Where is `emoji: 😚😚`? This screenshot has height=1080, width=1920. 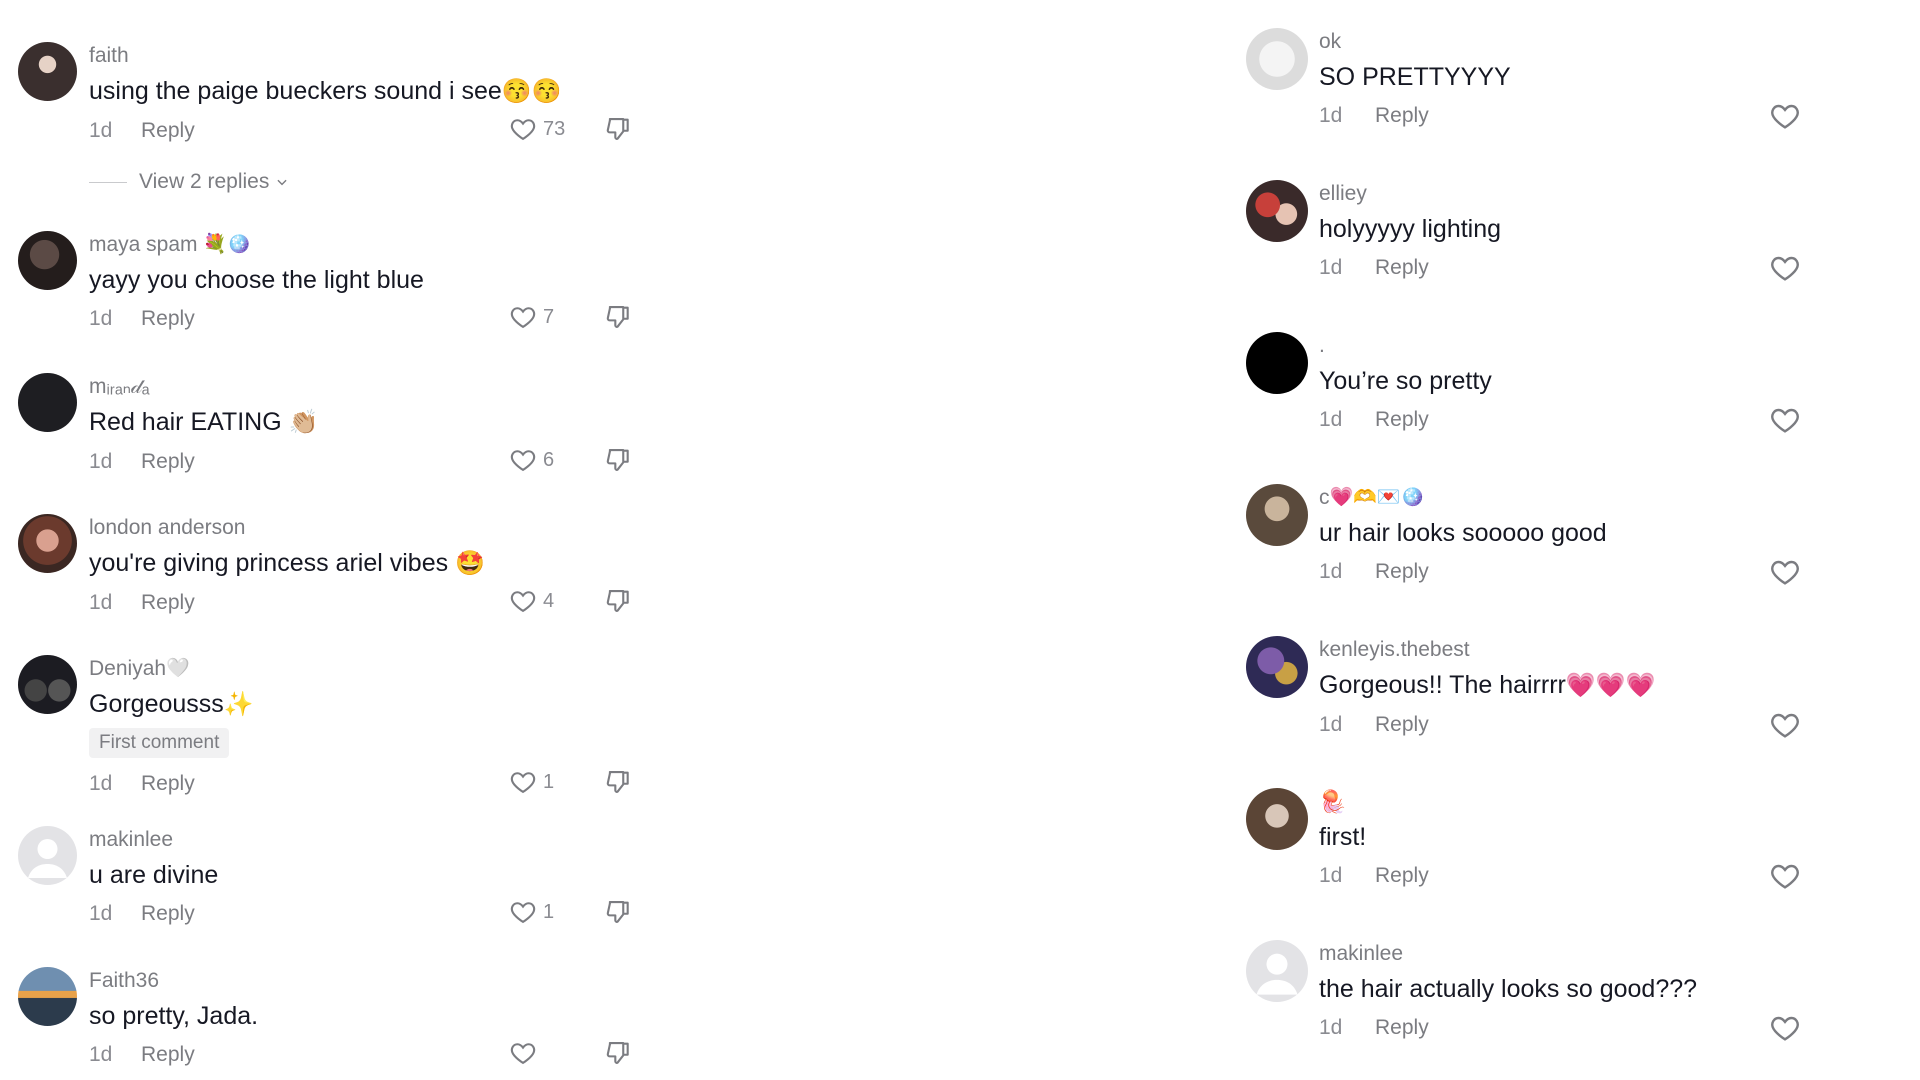
emoji: 😚😚 is located at coordinates (531, 92).